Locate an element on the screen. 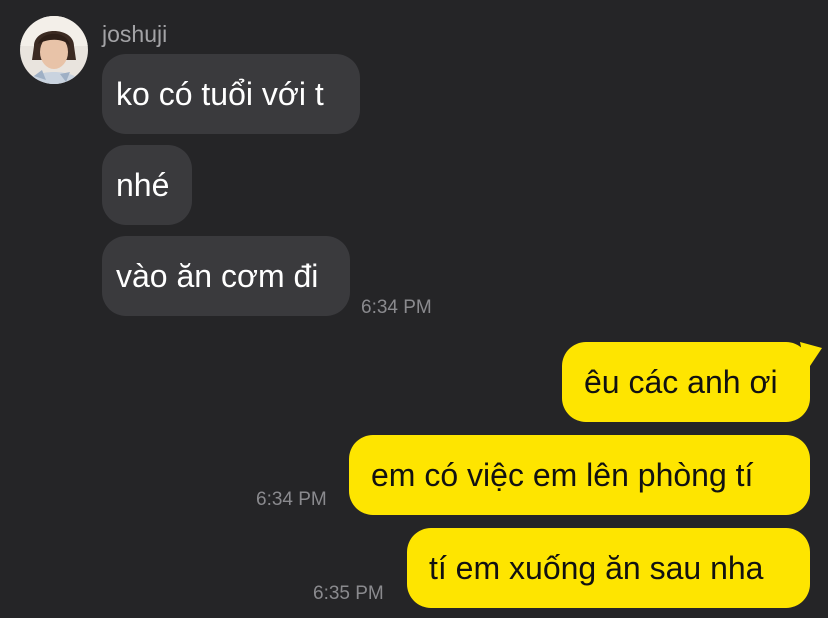 The image size is (828, 618). message-text: ko có tuổi với t is located at coordinates (220, 94).